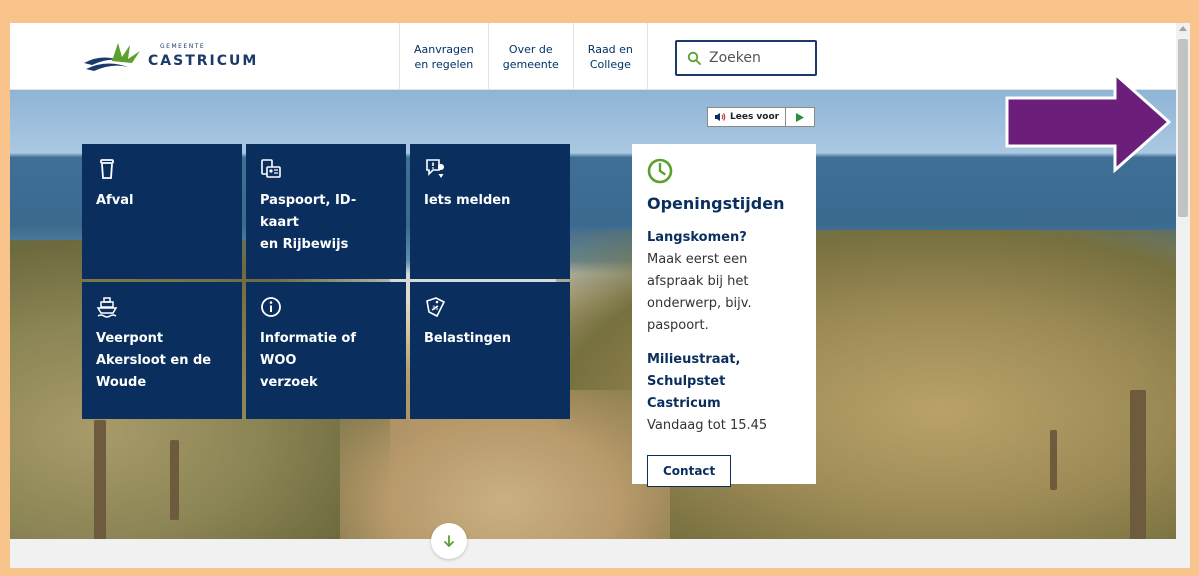 This screenshot has width=1199, height=576. I want to click on logo-swoosh-icon, so click(112, 57).